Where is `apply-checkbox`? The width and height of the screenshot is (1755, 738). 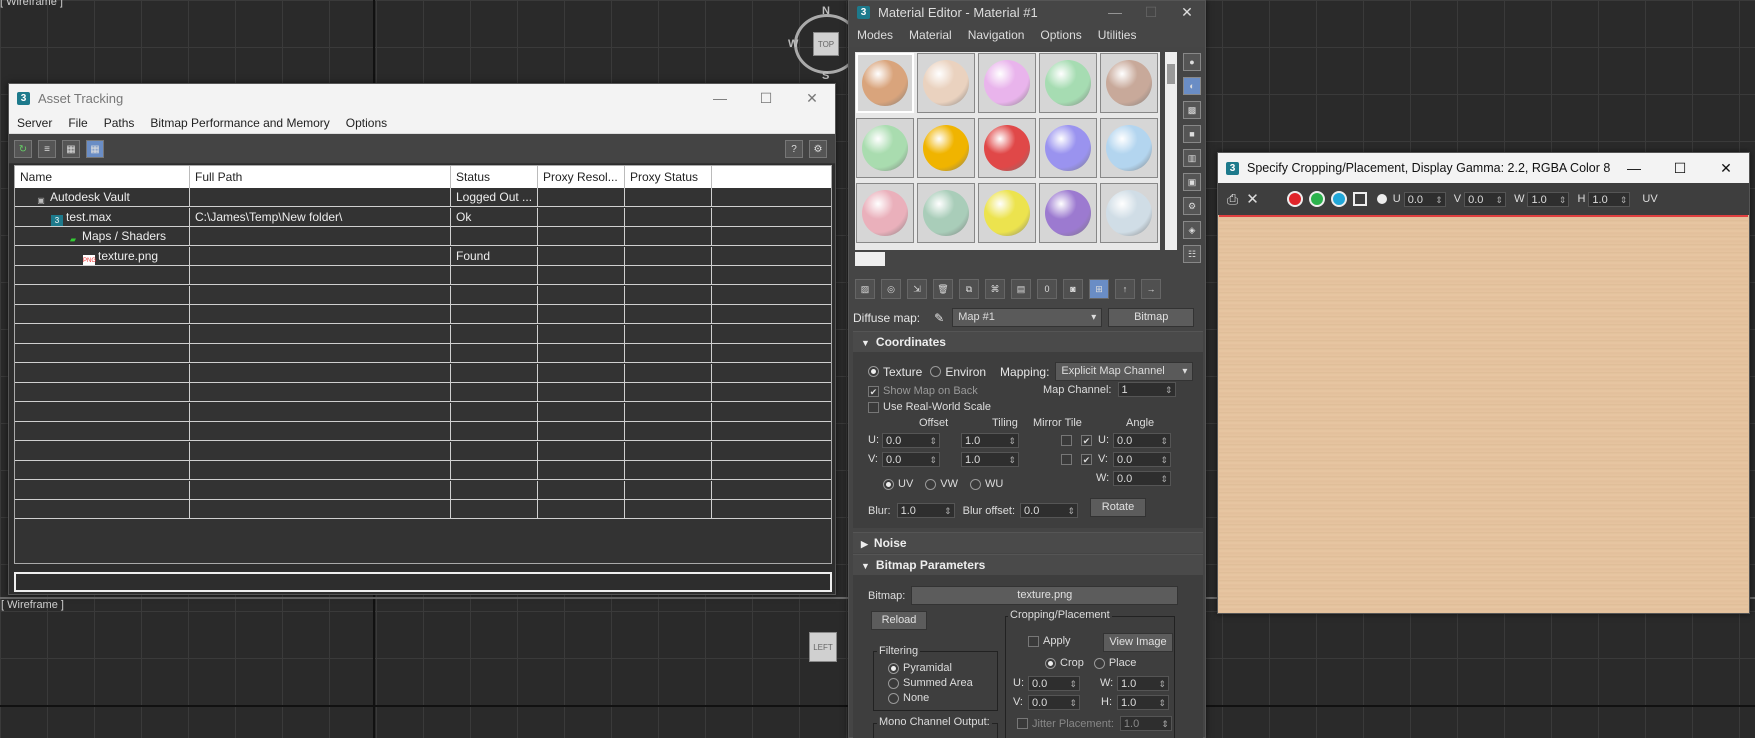
apply-checkbox is located at coordinates (1033, 641).